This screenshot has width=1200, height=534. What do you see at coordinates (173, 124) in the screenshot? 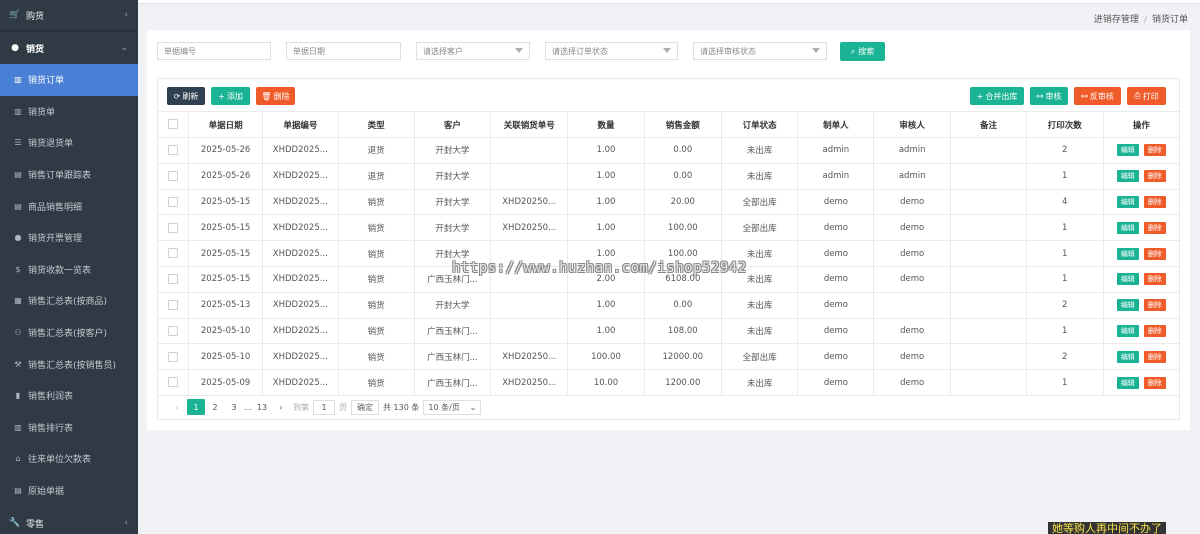
I see `select-all-checkbox` at bounding box center [173, 124].